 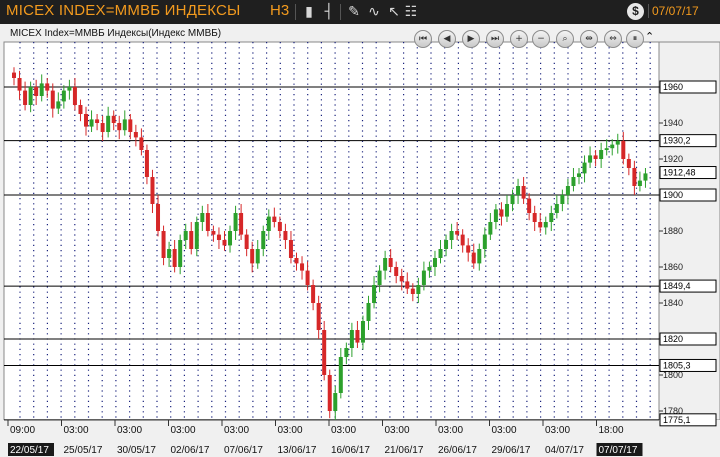 What do you see at coordinates (673, 303) in the screenshot?
I see `y-tick-label: 1840` at bounding box center [673, 303].